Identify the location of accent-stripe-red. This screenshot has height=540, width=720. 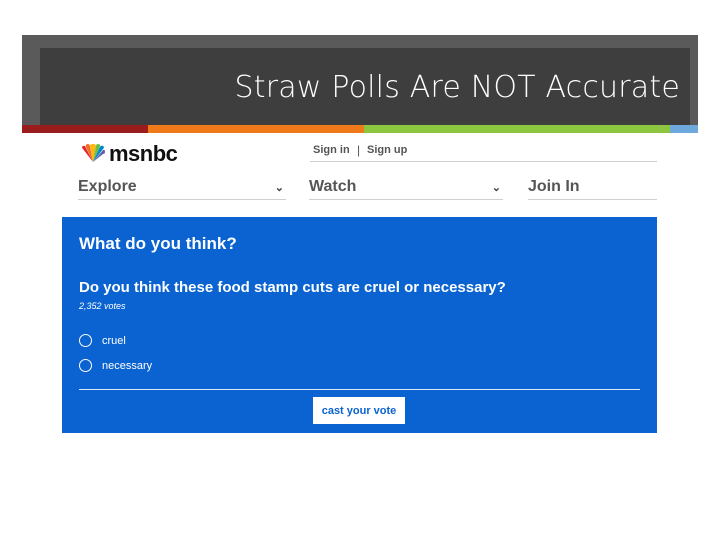
(85, 129).